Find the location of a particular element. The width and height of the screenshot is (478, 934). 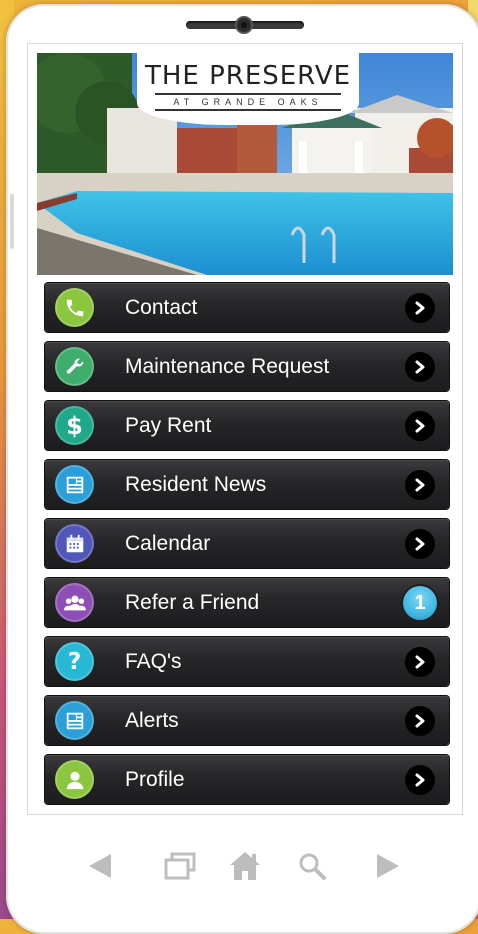

brand-logo: THE PRESERVE AT GRANDE OAKS is located at coordinates (248, 89).